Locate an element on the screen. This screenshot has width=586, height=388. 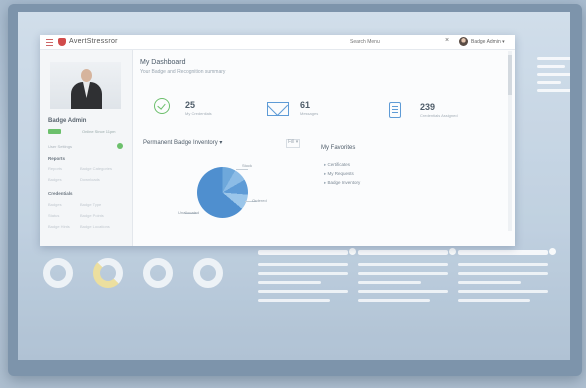
favorite-link: Certificates is located at coordinates (337, 165).